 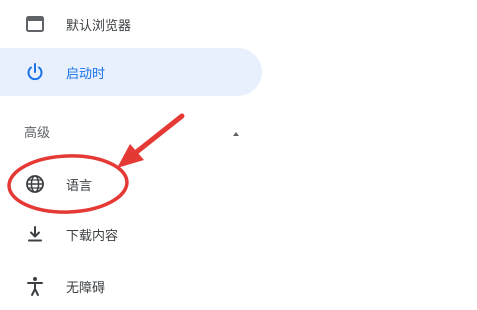 I want to click on sidebar-item-language: 语言, so click(x=131, y=184).